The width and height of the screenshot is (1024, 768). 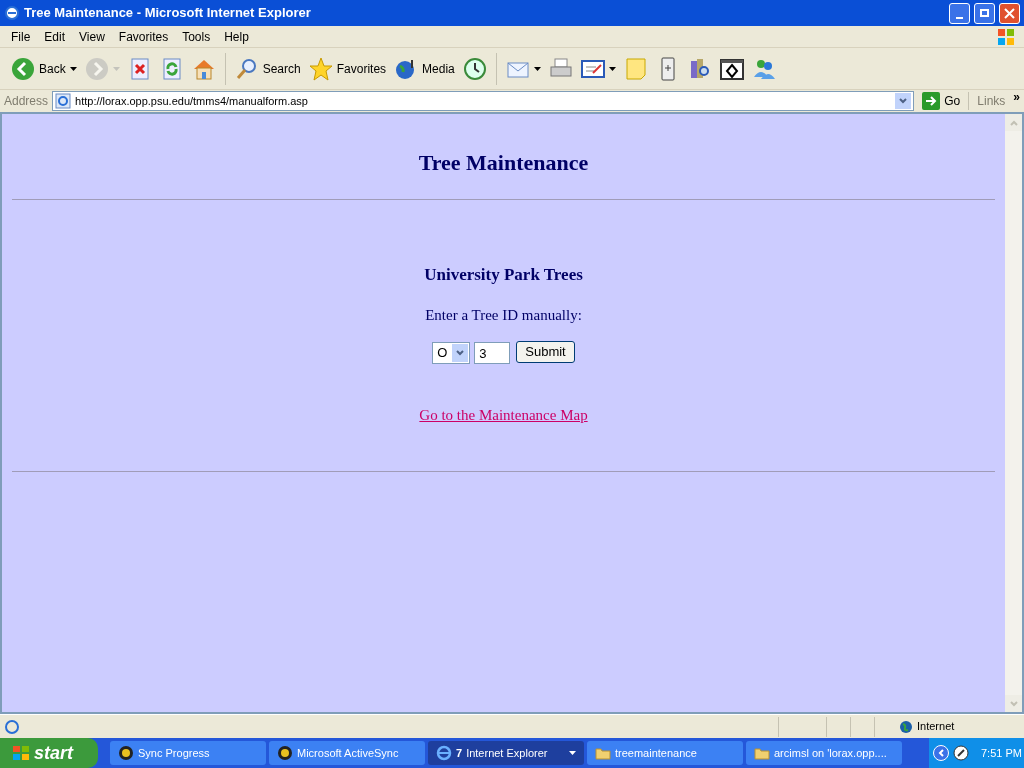 What do you see at coordinates (174, 753) in the screenshot?
I see `taskbar-label: Sync Progress` at bounding box center [174, 753].